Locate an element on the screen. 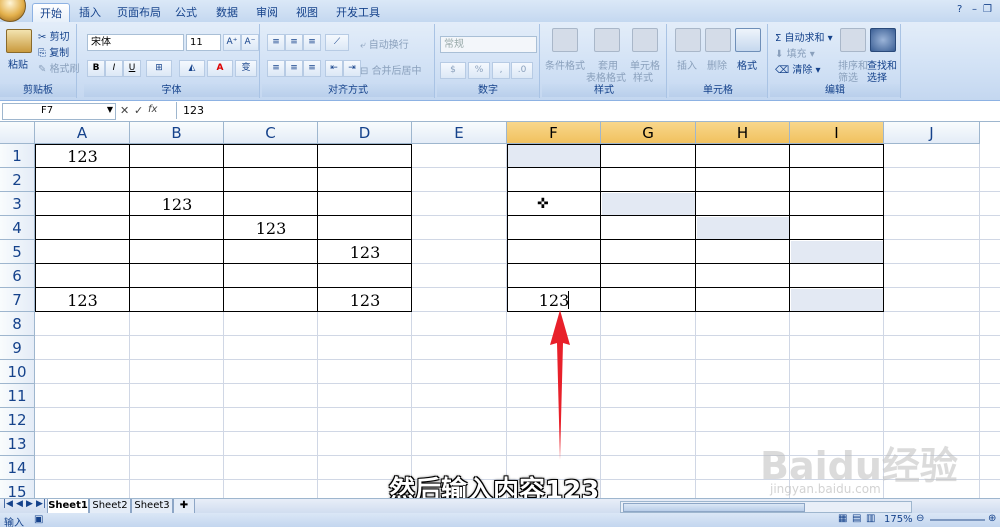  horizontal-scrollbar is located at coordinates (766, 507).